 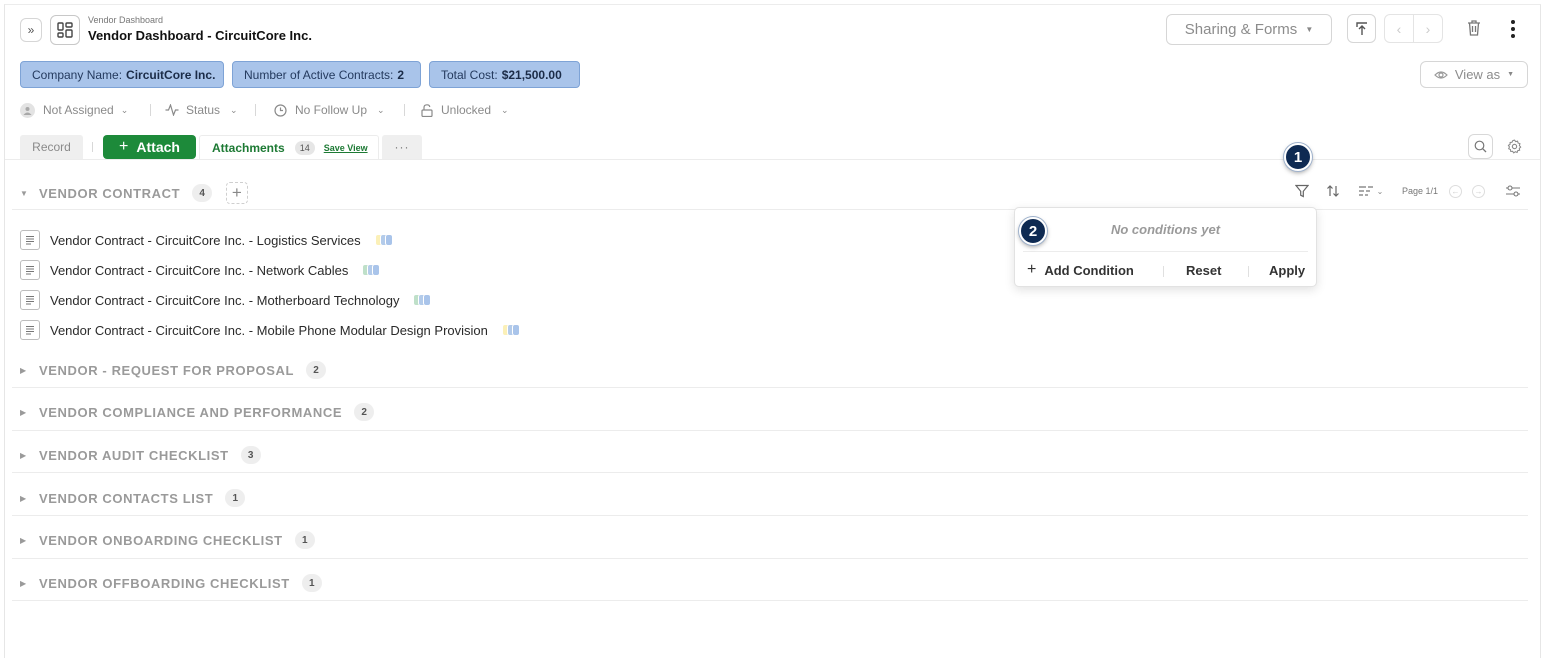 I want to click on upload-button, so click(x=1361, y=28).